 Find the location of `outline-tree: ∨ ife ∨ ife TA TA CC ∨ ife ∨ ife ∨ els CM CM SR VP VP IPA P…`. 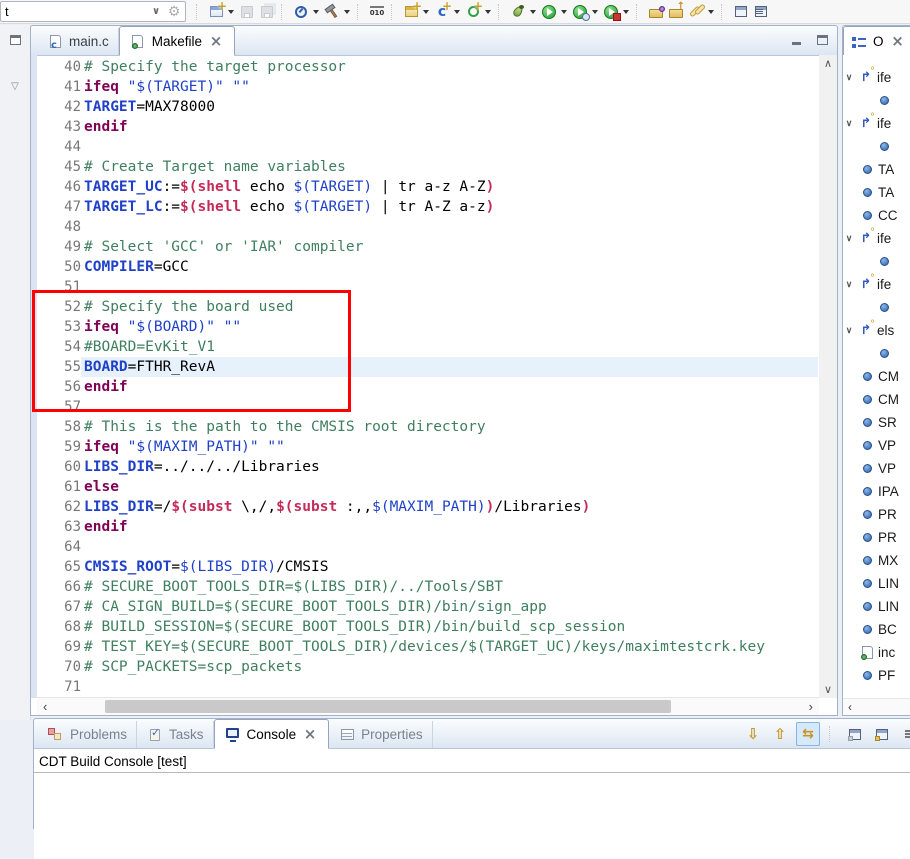

outline-tree: ∨ ife ∨ ife TA TA CC ∨ ife ∨ ife ∨ els CM CM SR VP VP IPA P… is located at coordinates (876, 385).